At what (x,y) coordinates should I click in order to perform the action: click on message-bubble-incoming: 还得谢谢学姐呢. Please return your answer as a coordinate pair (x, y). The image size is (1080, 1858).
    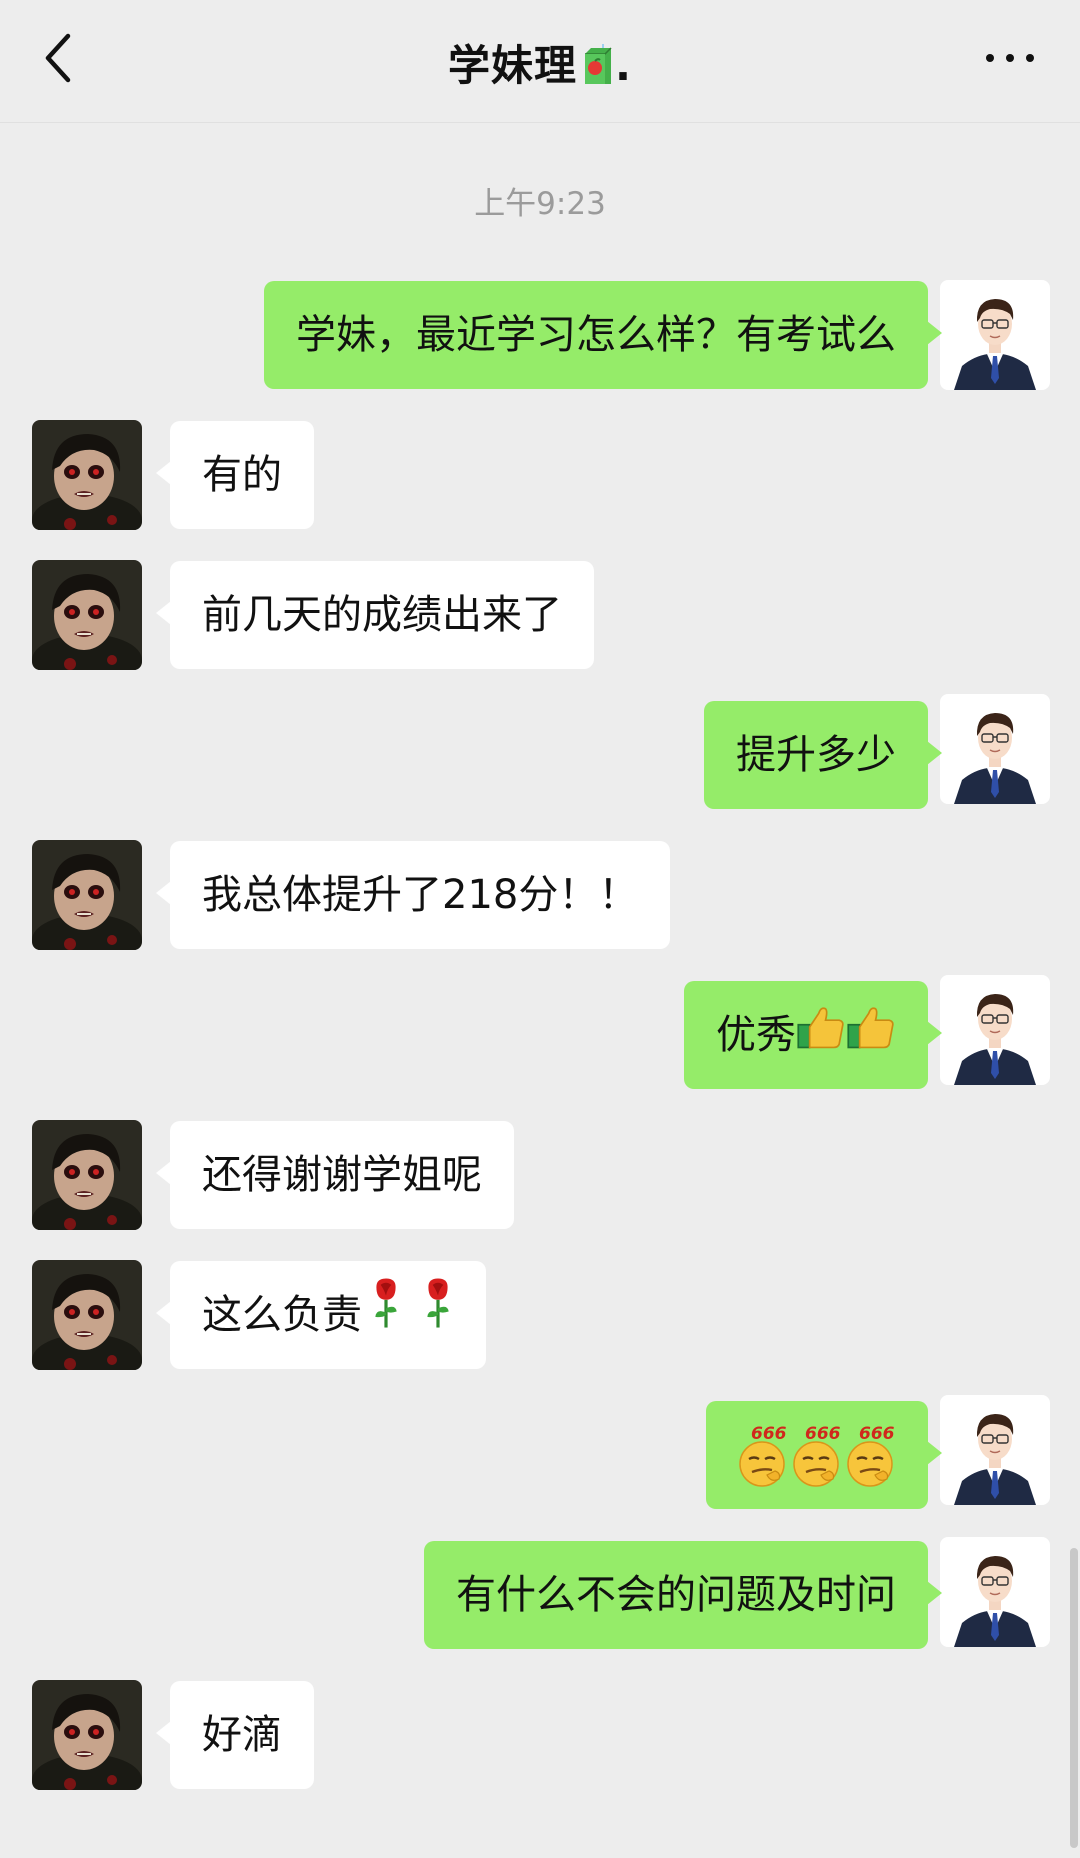
    Looking at the image, I should click on (335, 1175).